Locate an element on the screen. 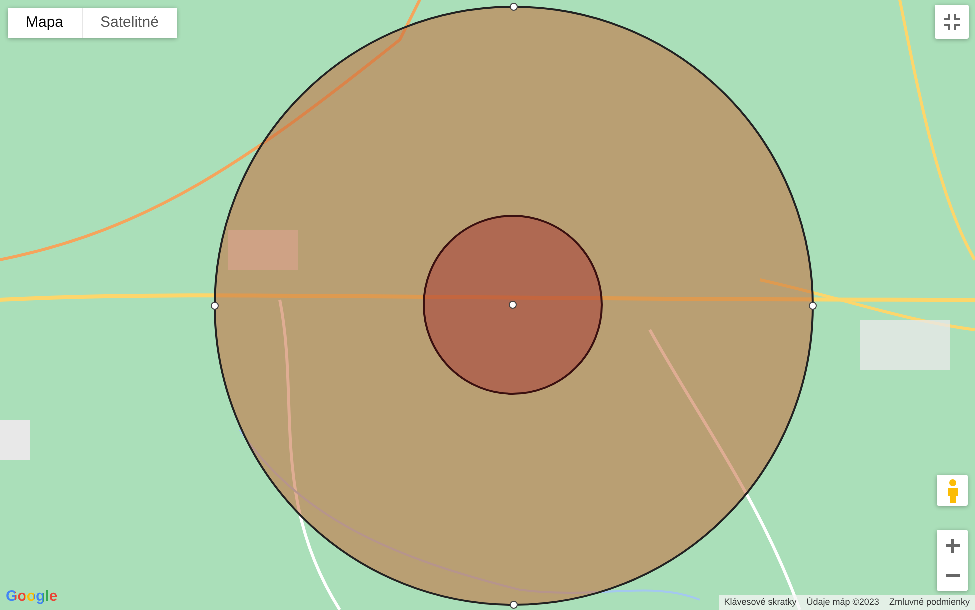 This screenshot has height=610, width=975. minus-icon is located at coordinates (953, 576).